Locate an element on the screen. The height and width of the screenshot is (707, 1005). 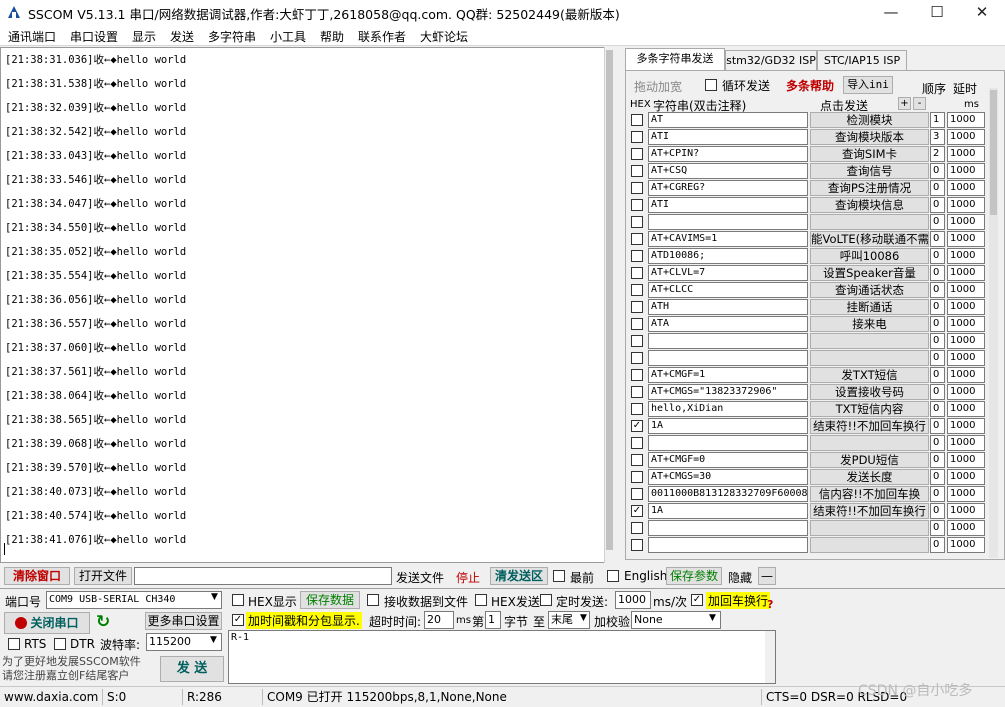
save-params-button: 保存参数 is located at coordinates (694, 576).